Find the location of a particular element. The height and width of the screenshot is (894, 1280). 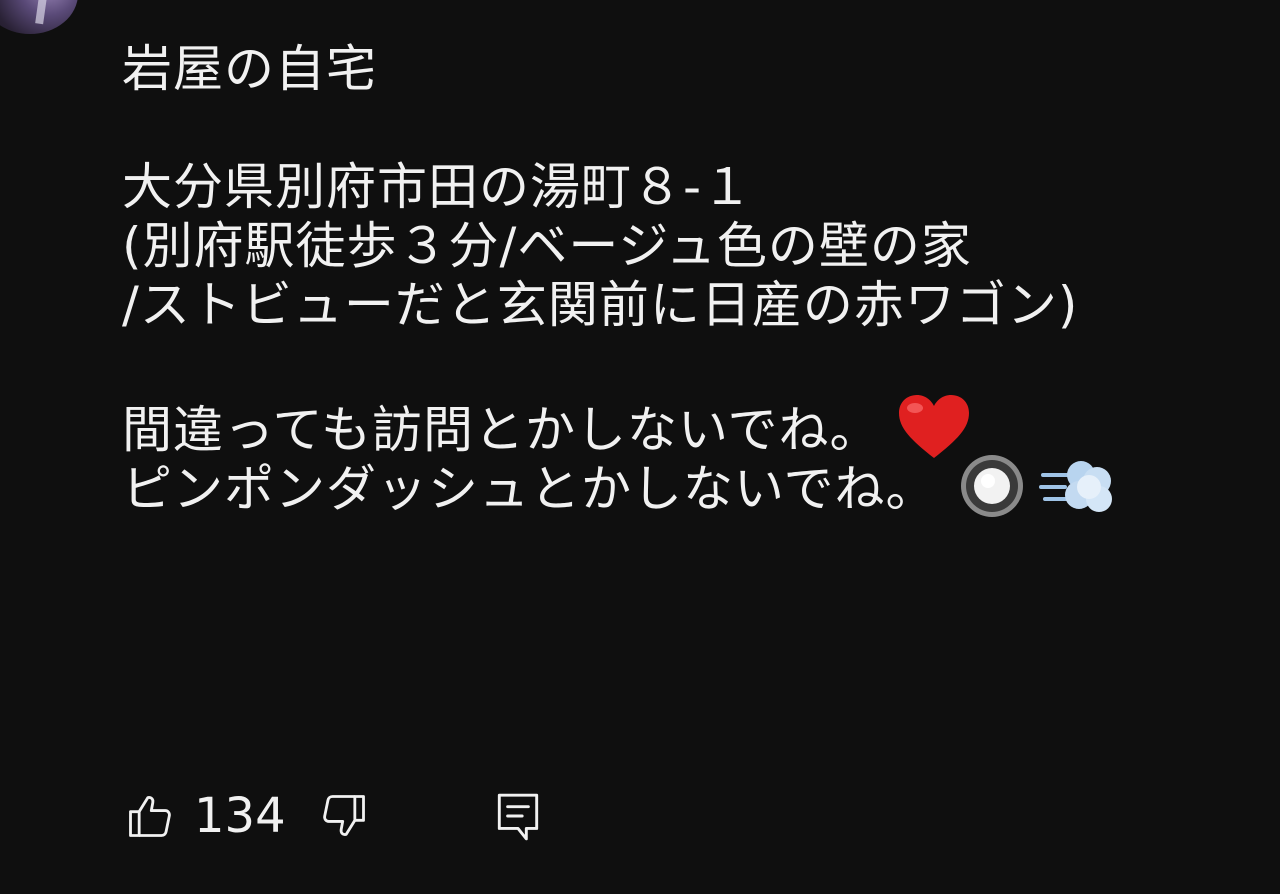

reply-button is located at coordinates (518, 816).